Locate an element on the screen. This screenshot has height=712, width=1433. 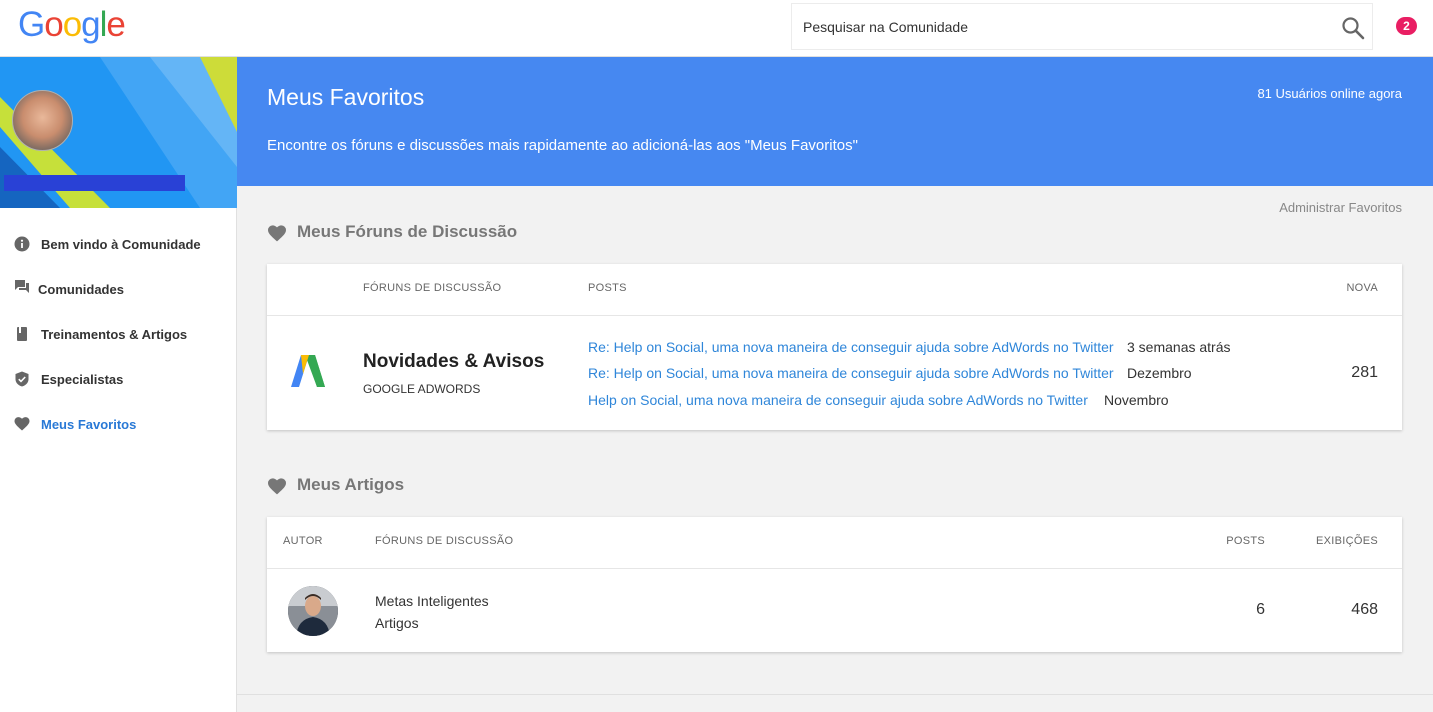
author-avatar is located at coordinates (313, 611).